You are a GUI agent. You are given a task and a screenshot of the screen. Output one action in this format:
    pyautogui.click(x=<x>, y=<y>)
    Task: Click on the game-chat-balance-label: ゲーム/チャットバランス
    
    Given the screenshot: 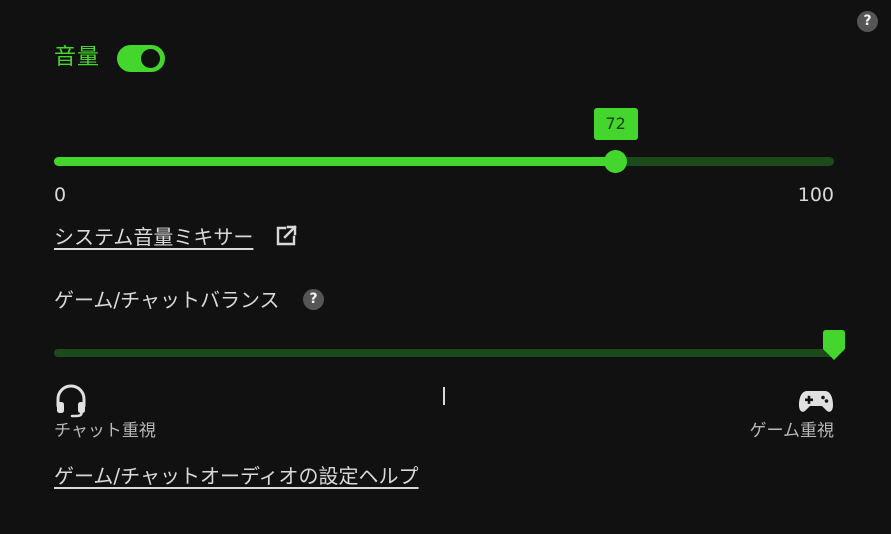 What is the action you would take?
    pyautogui.click(x=167, y=300)
    